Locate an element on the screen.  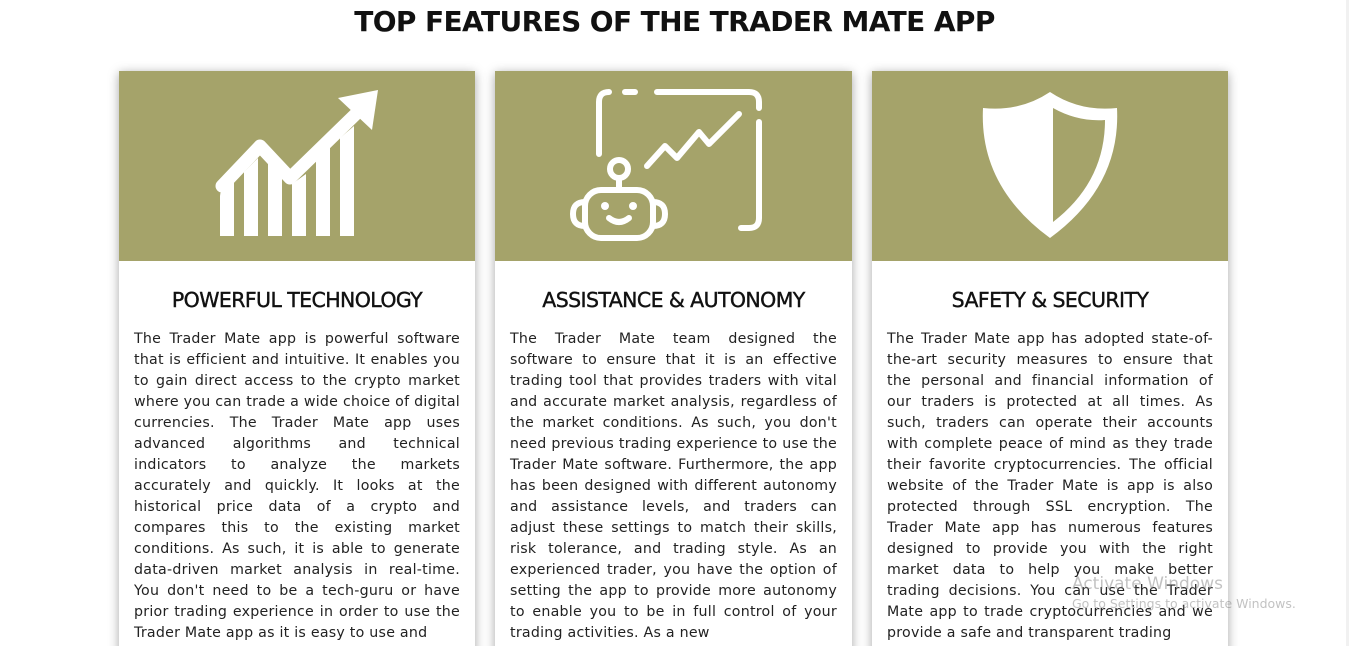
card-title: ASSISTANCE & AUTONOMY is located at coordinates (673, 300).